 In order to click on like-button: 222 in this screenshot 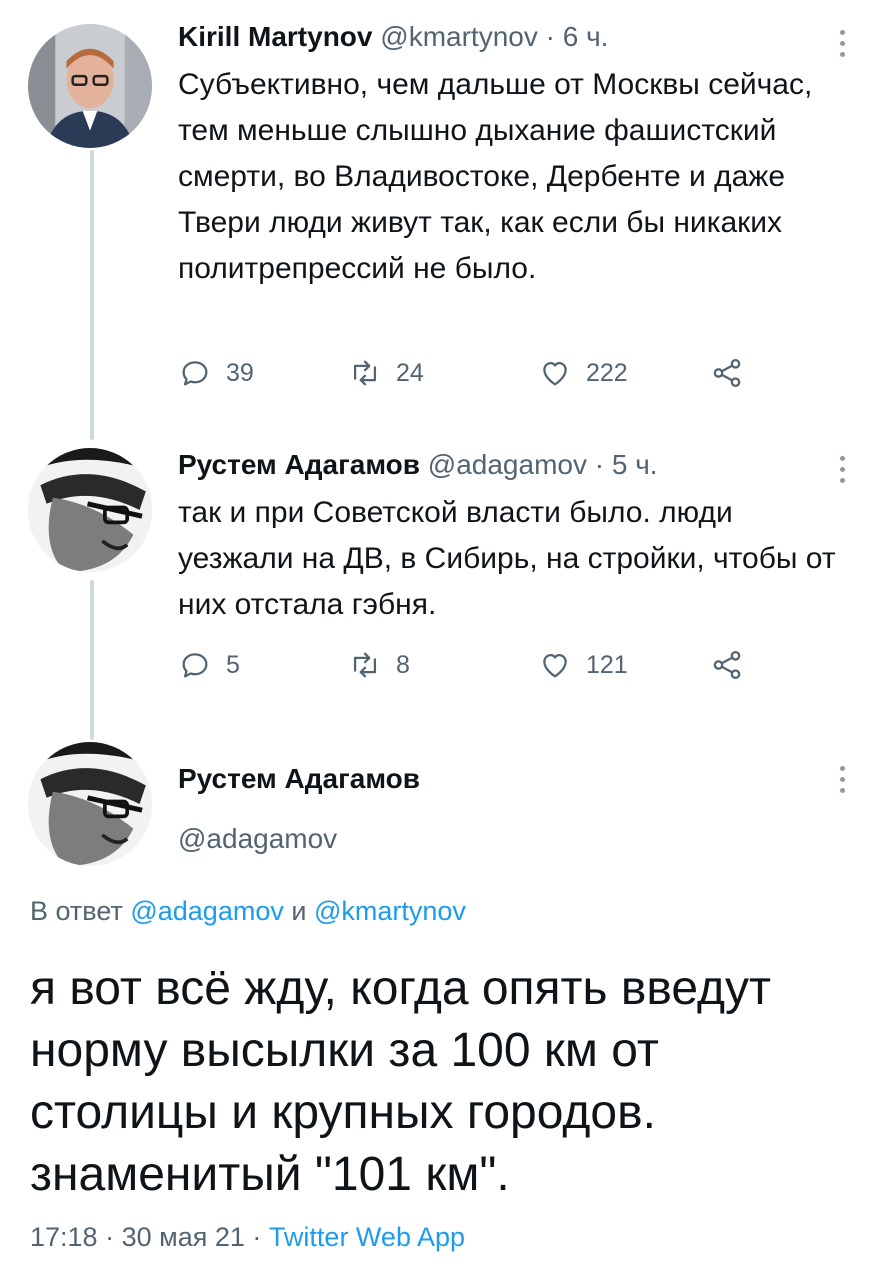, I will do `click(583, 373)`.